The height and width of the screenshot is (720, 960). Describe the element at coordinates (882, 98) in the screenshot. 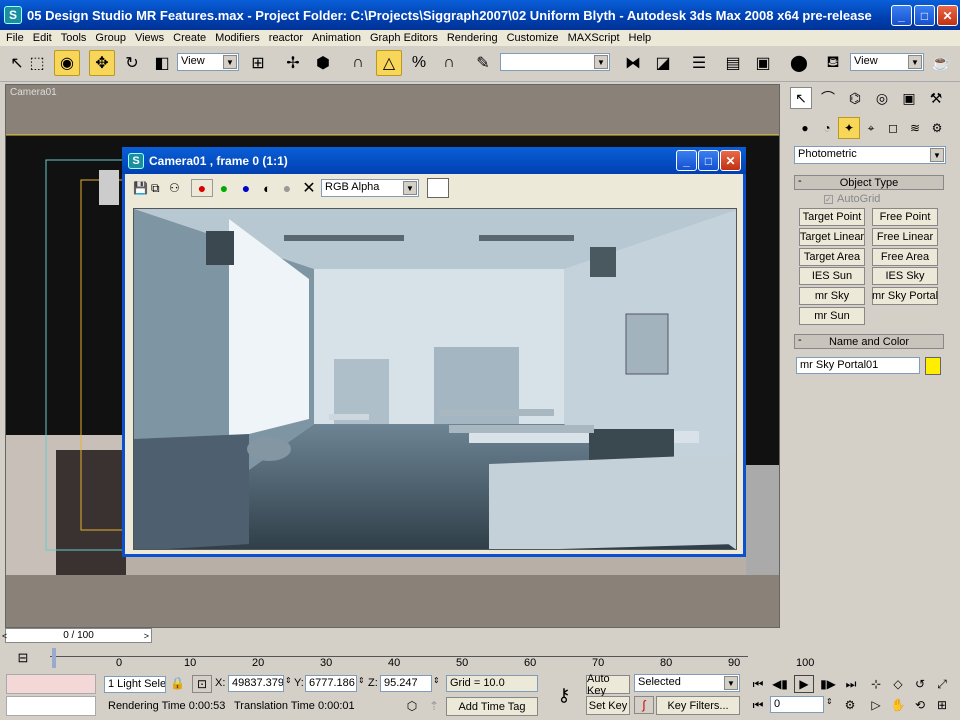

I see `motion-tab-icon: ◎` at that location.